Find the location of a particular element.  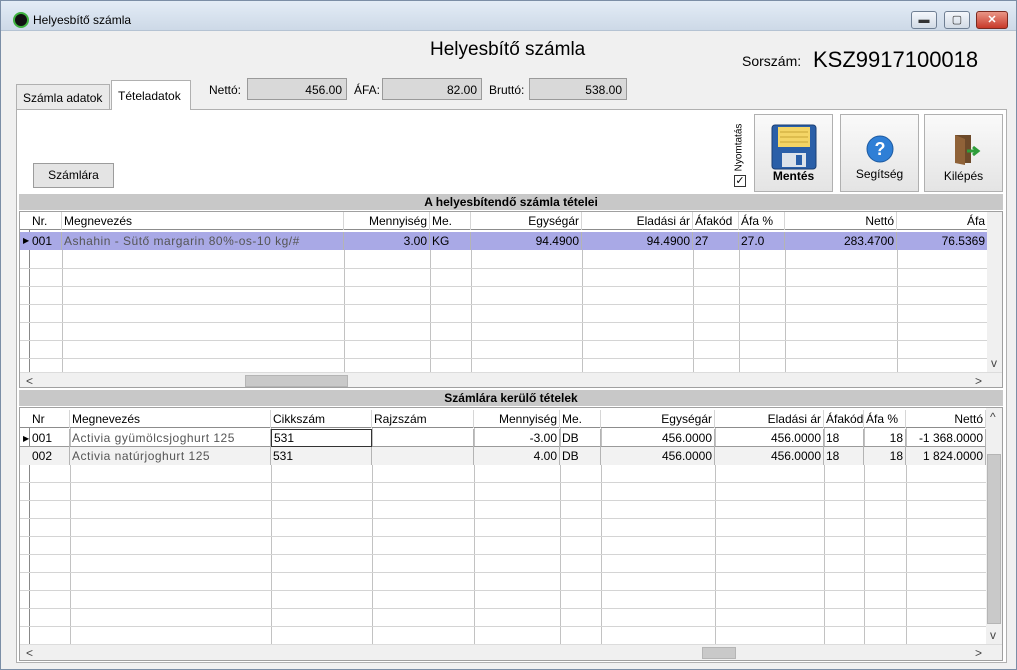

grid2-col-mennyiseg: Mennyiség is located at coordinates (517, 419).